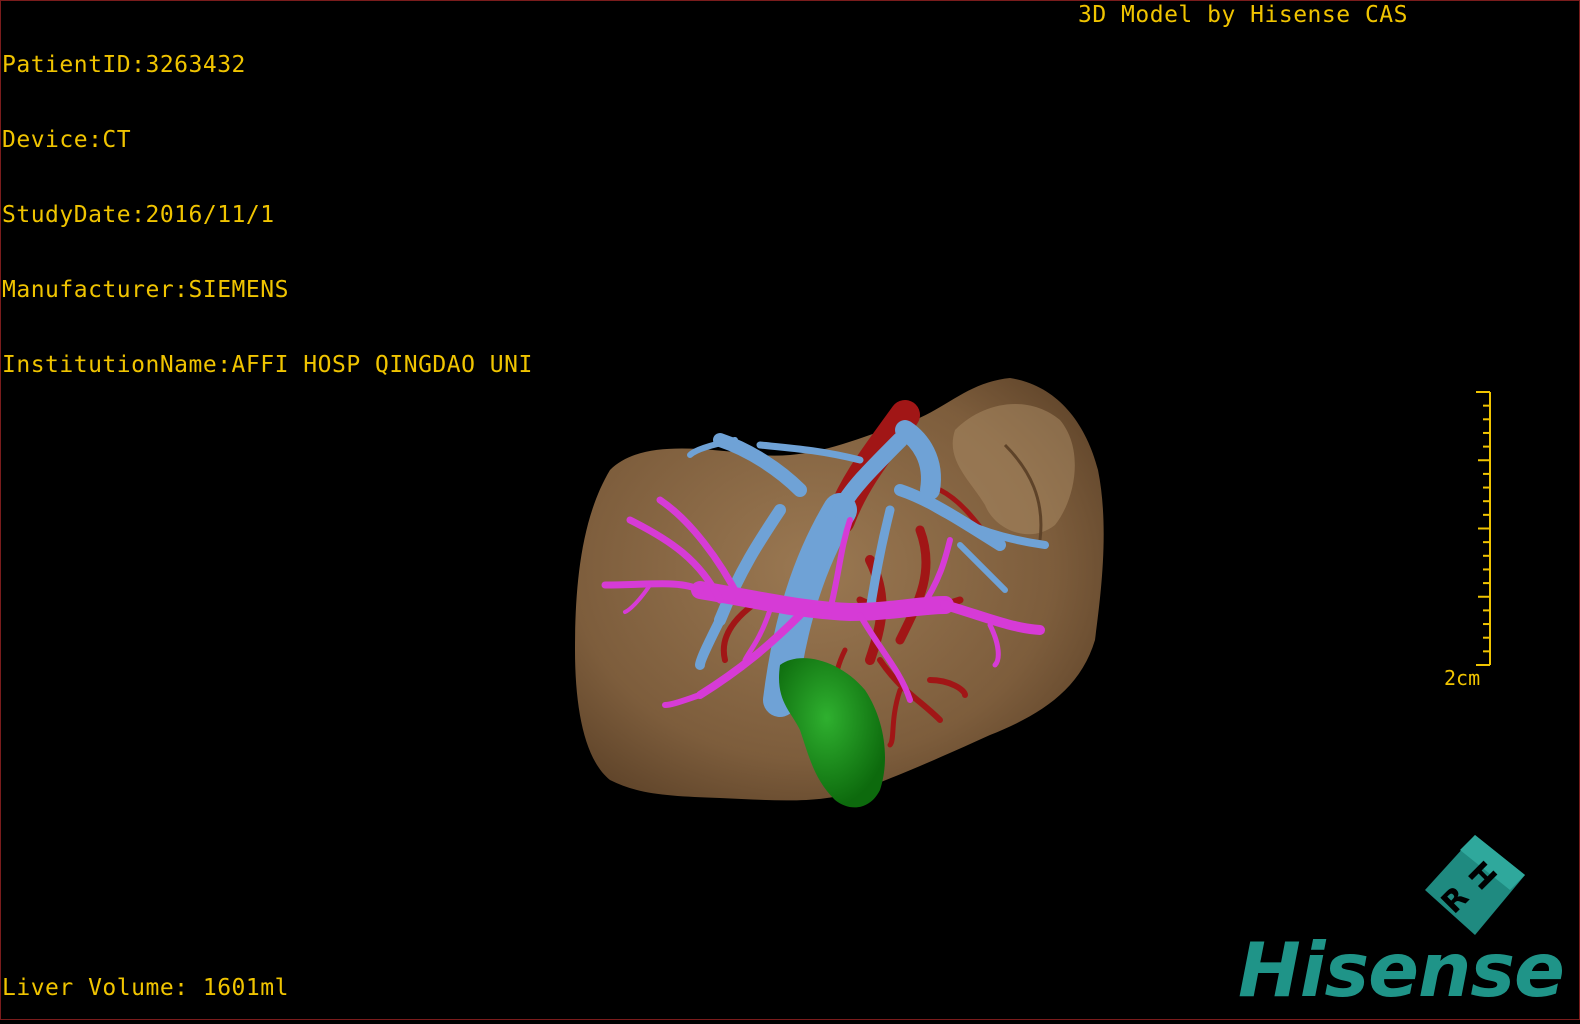 The width and height of the screenshot is (1580, 1024). Describe the element at coordinates (138, 215) in the screenshot. I see `study-date-label: StudyDate:2016/11/1` at that location.